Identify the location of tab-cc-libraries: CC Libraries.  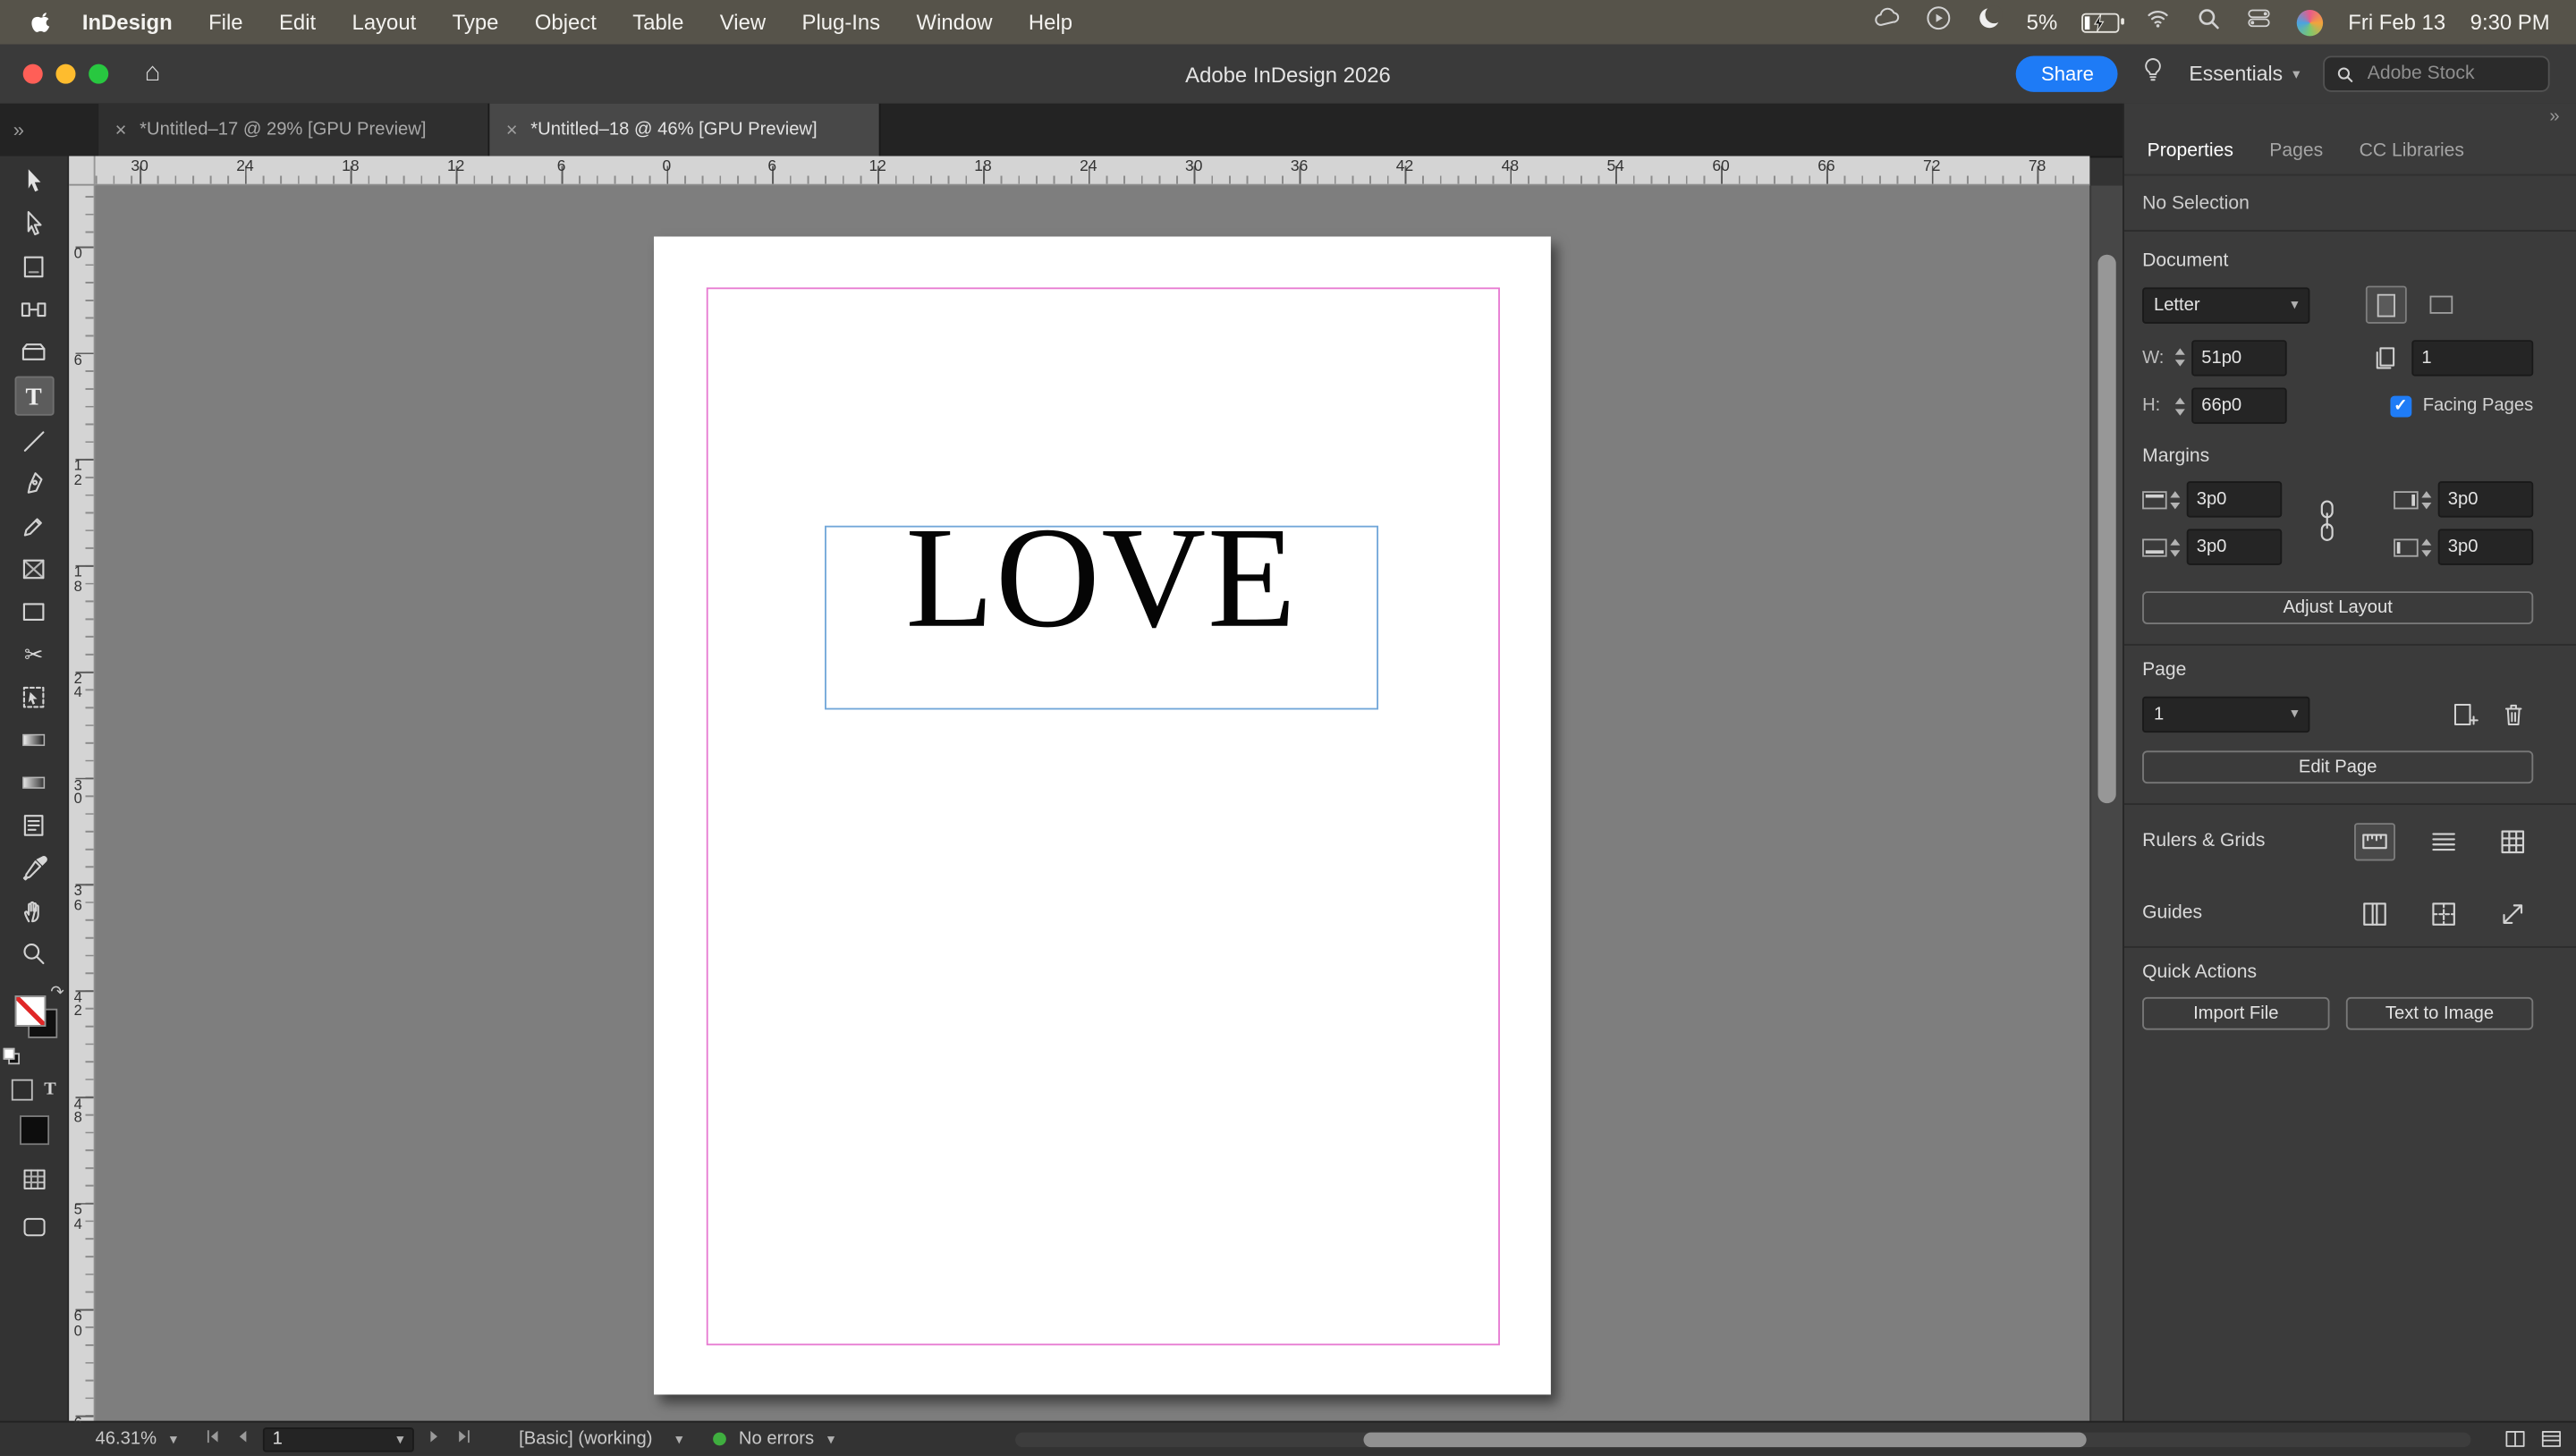
(2412, 151).